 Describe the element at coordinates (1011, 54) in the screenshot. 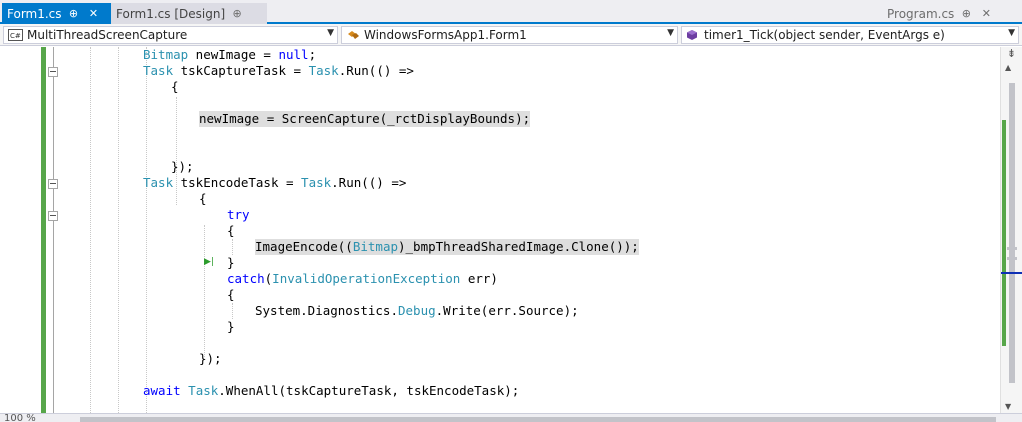

I see `split-view-icon: ⇟` at that location.